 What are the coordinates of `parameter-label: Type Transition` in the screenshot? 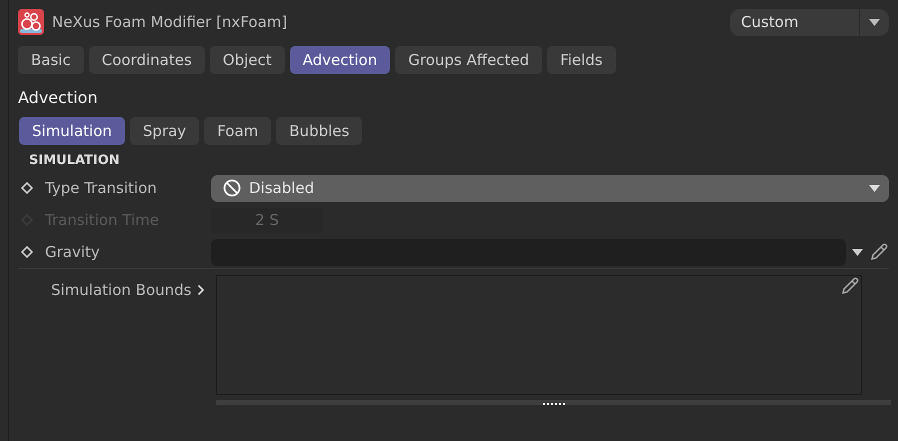 It's located at (101, 188).